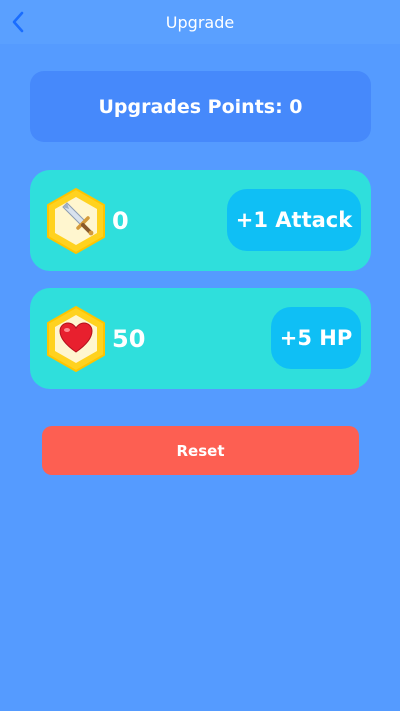 The image size is (400, 711). I want to click on upgrade-points-card: Upgrades Points: 0, so click(200, 106).